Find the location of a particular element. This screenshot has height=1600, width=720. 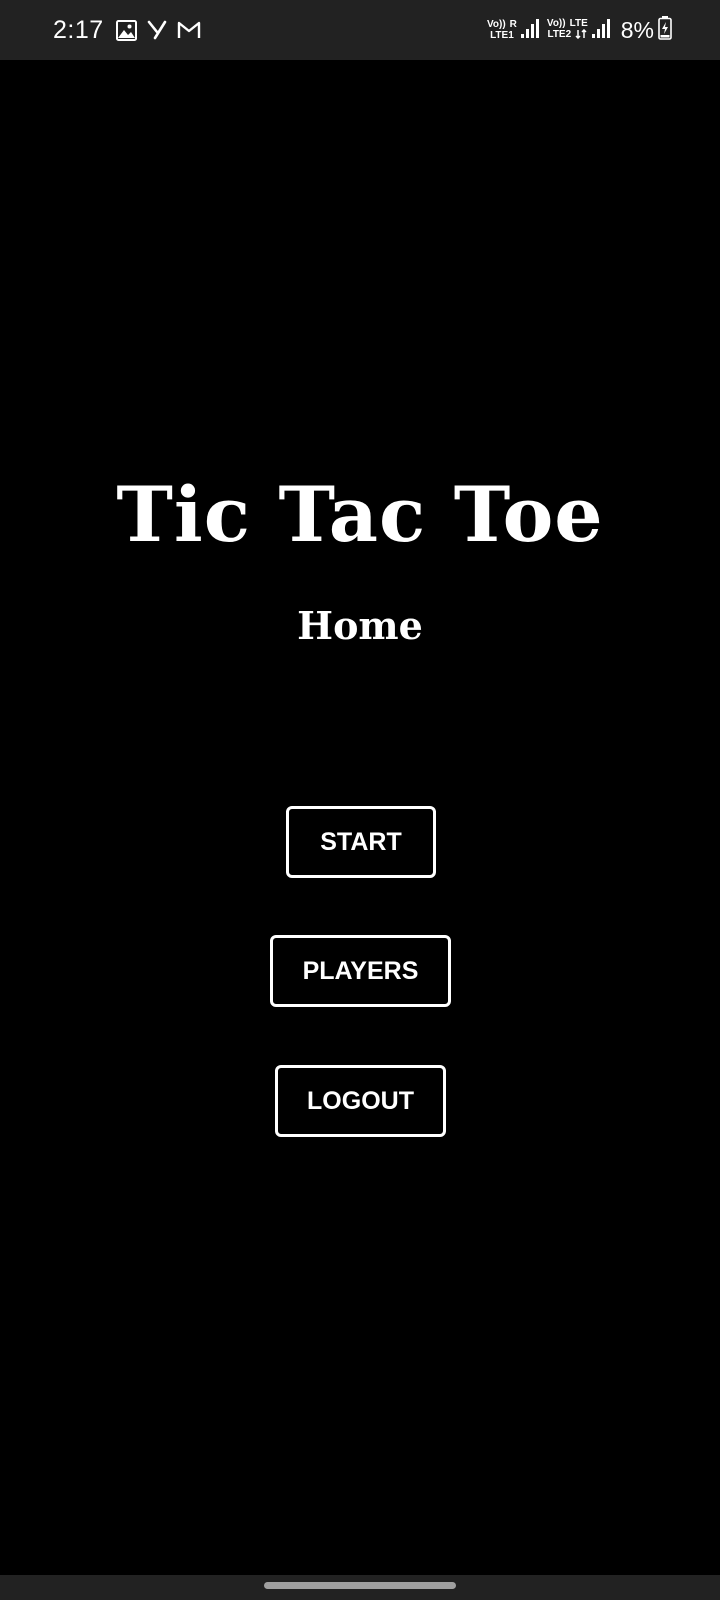

gallery-icon is located at coordinates (126, 30).